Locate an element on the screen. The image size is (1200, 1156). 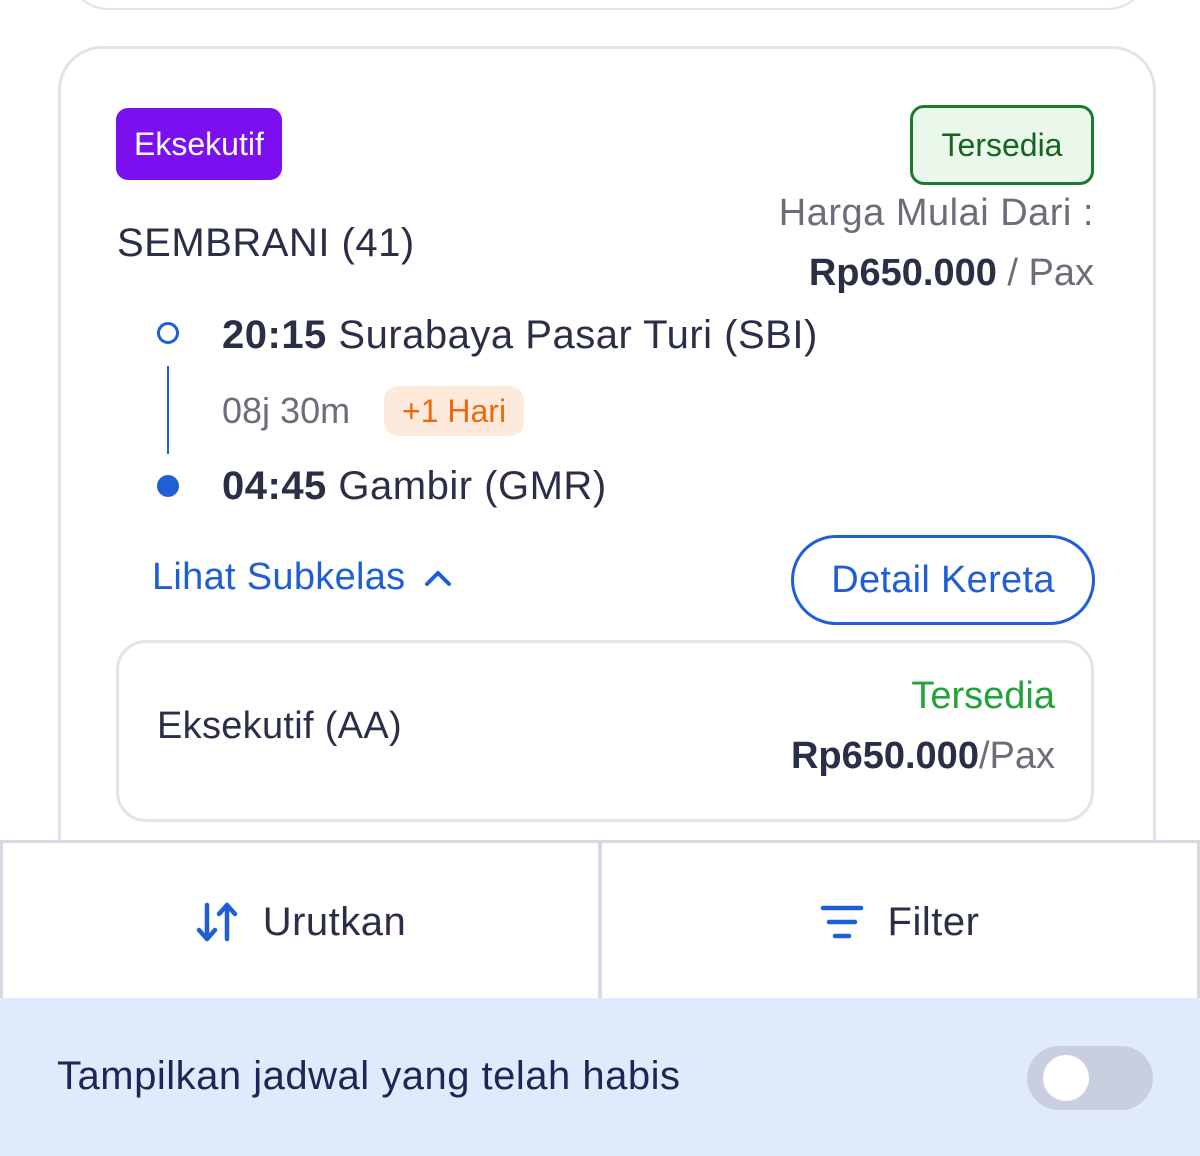
day-offset-badge: +1 Hari is located at coordinates (454, 411).